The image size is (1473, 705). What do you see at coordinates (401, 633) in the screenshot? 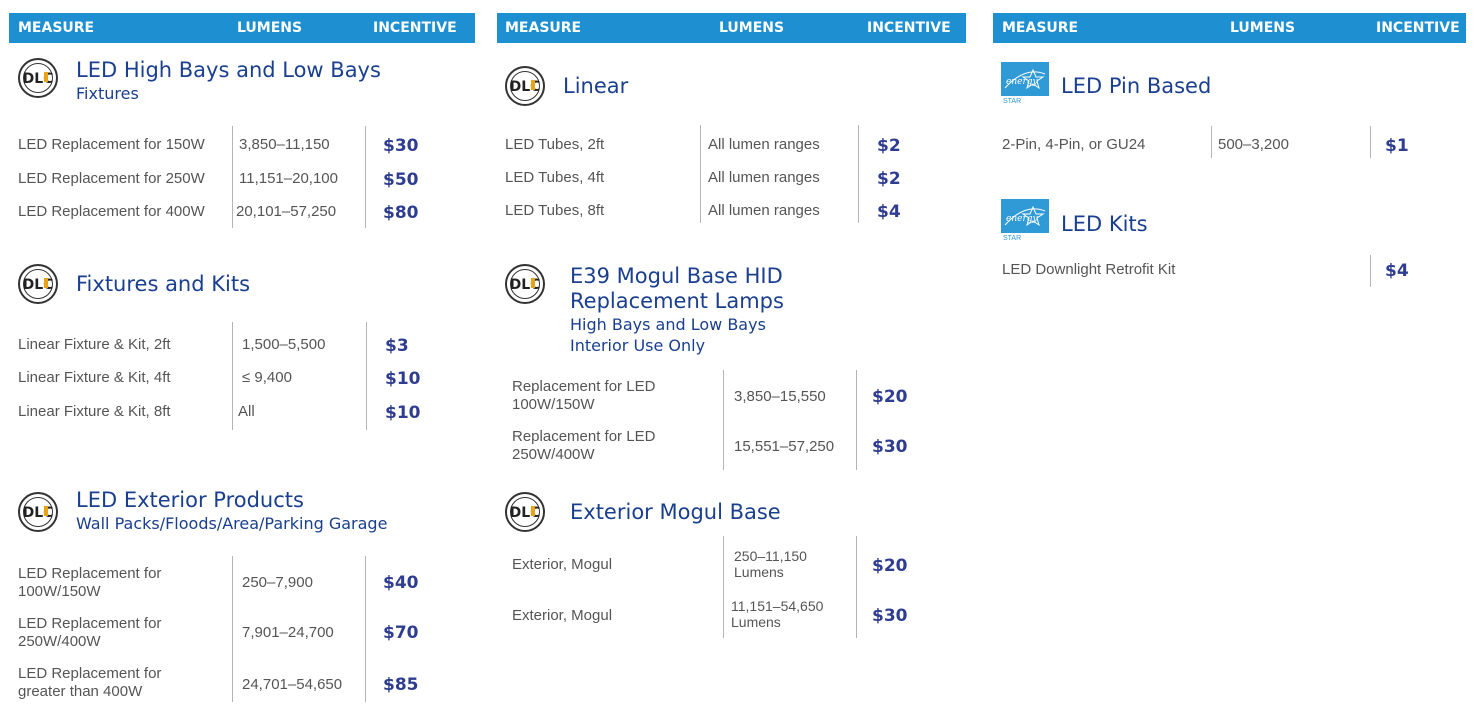
I see `incentive-cell: $70` at bounding box center [401, 633].